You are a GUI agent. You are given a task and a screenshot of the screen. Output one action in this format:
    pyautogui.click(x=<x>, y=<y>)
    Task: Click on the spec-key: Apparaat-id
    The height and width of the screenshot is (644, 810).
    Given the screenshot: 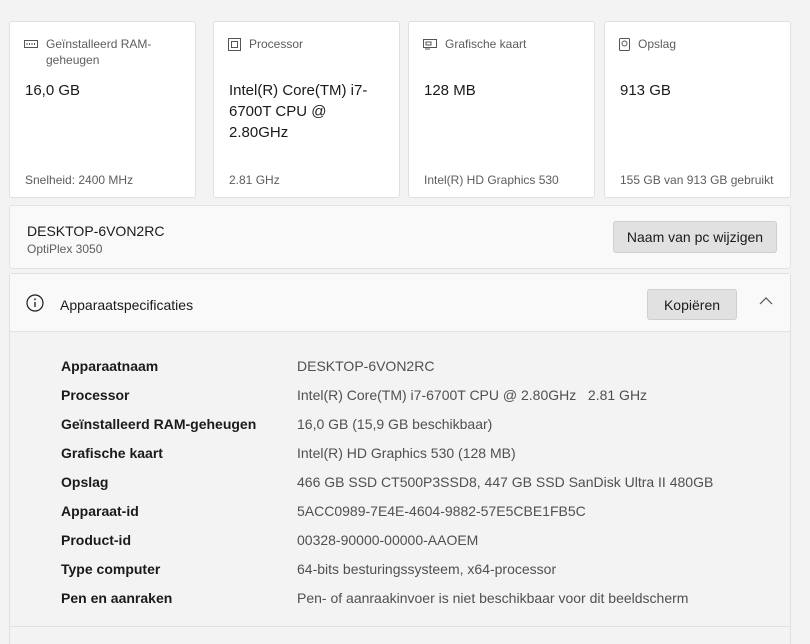 What is the action you would take?
    pyautogui.click(x=100, y=511)
    